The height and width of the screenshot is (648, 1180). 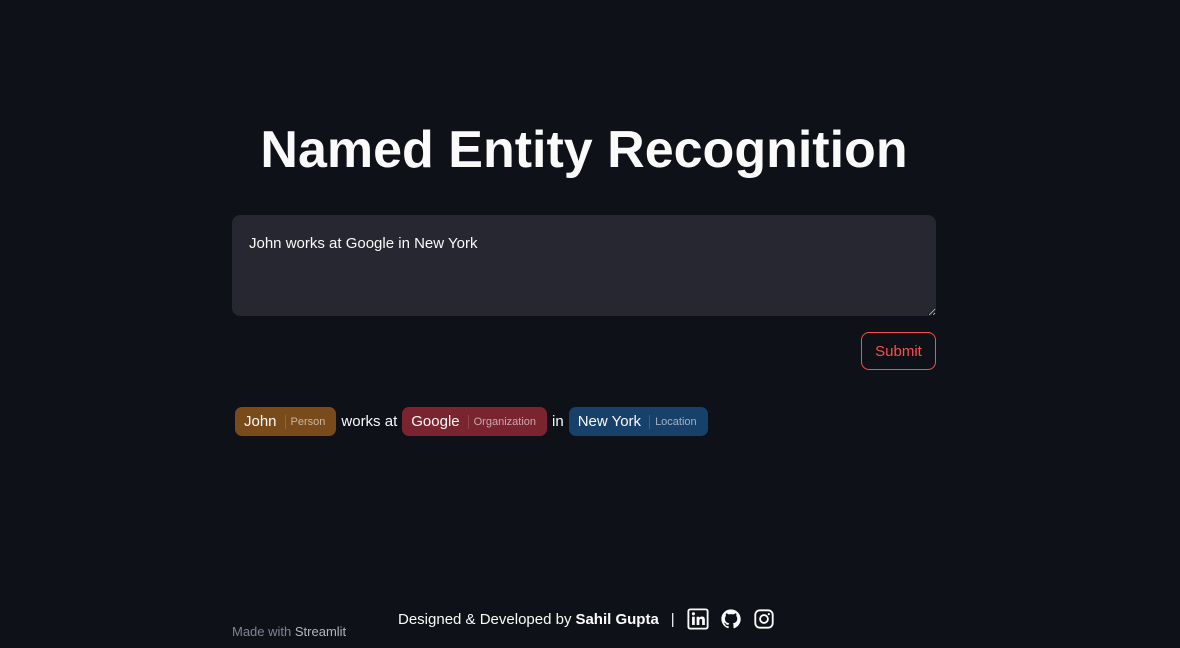 What do you see at coordinates (260, 421) in the screenshot?
I see `entity-text: John` at bounding box center [260, 421].